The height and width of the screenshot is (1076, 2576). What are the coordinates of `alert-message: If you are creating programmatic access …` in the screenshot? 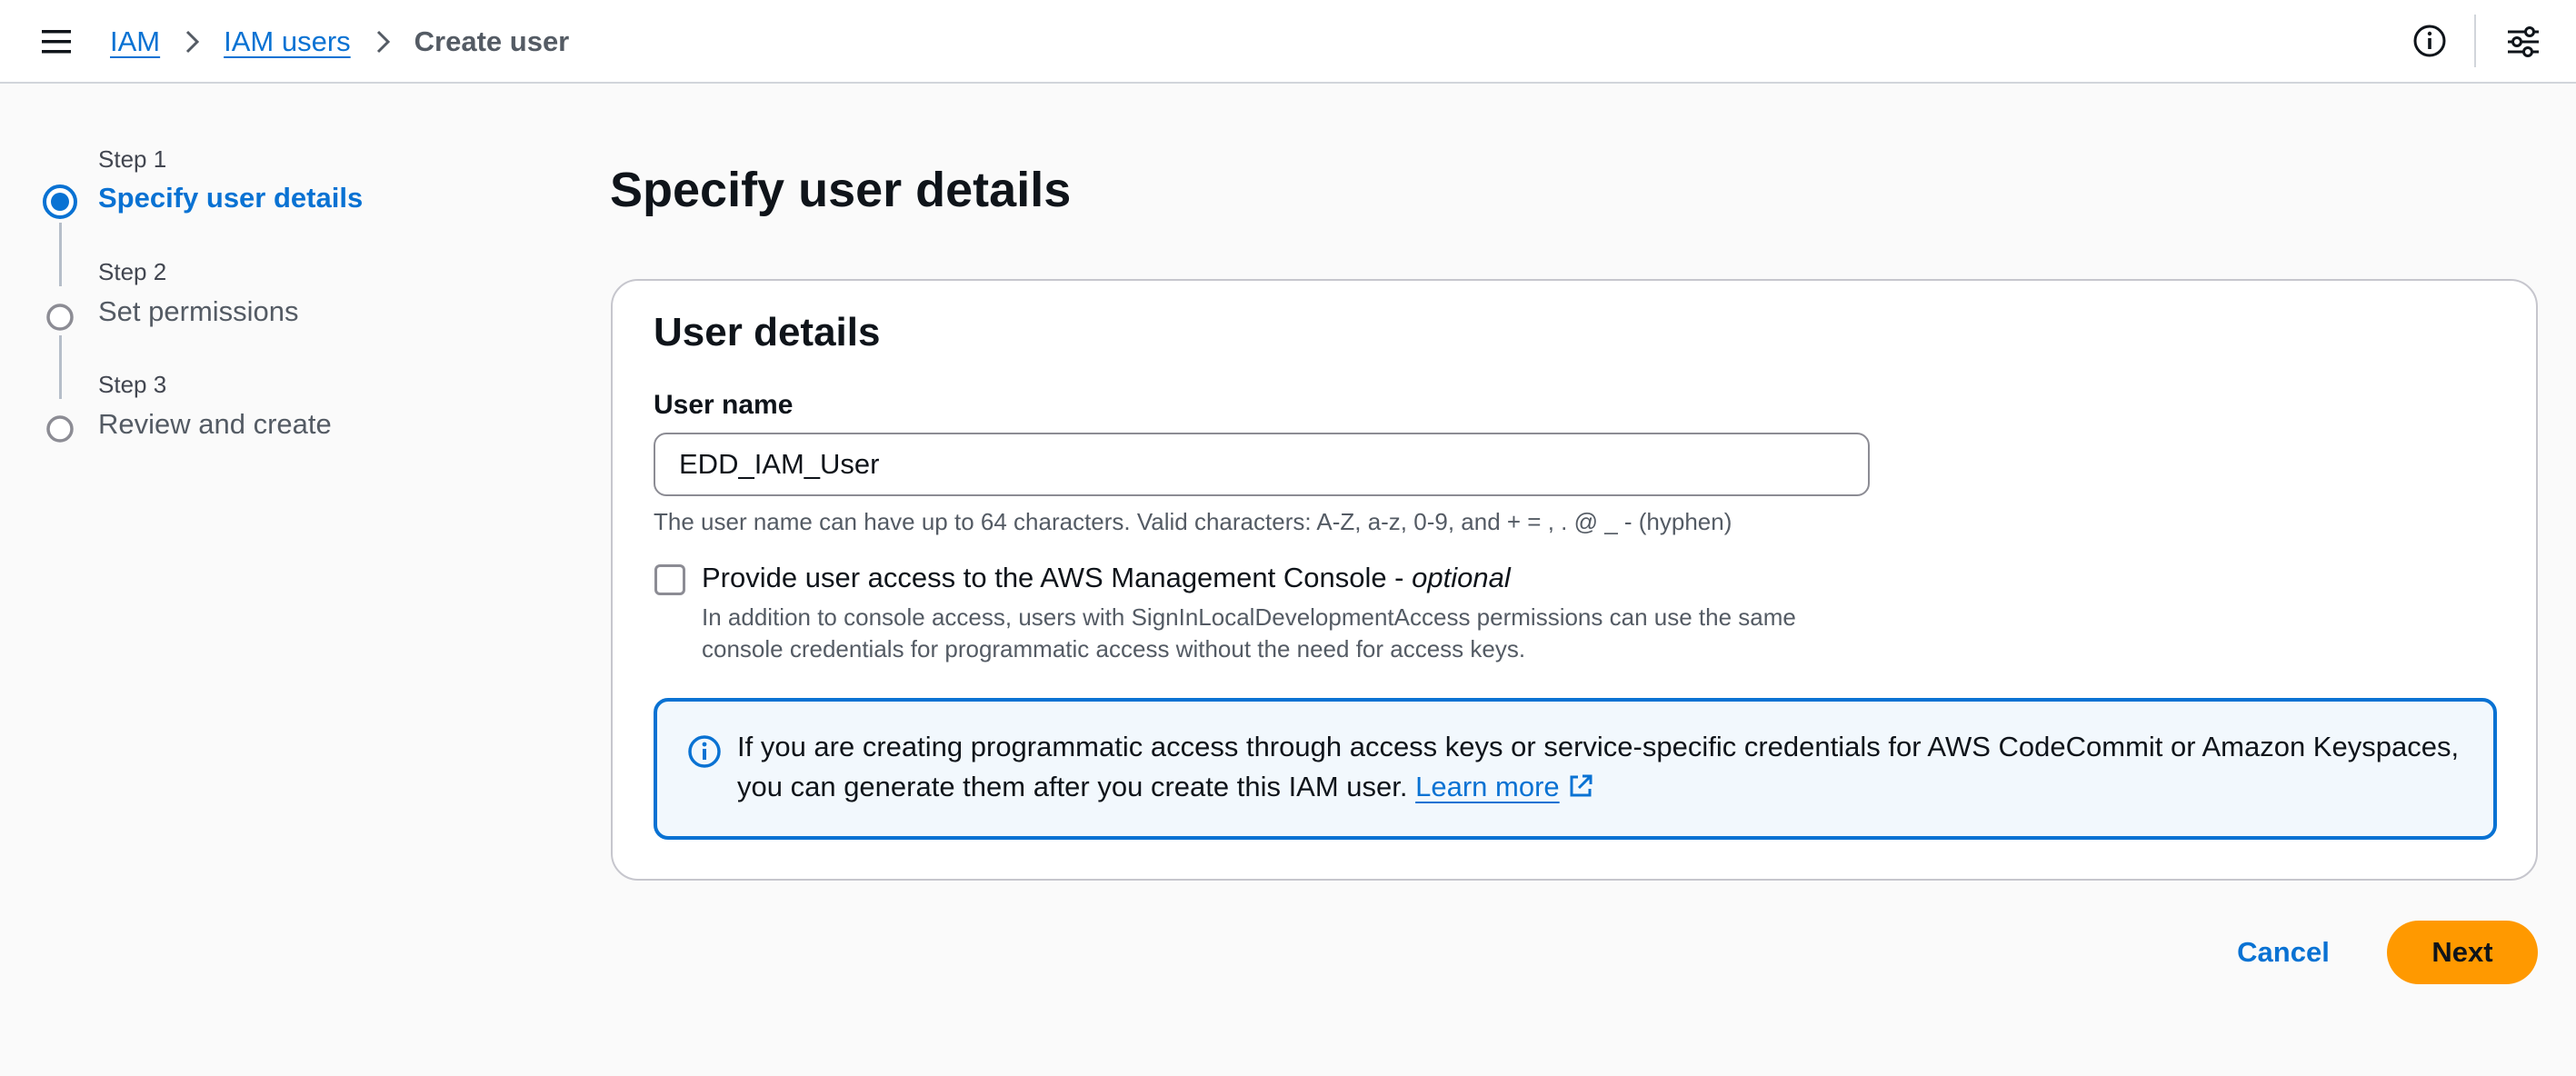 It's located at (1601, 767).